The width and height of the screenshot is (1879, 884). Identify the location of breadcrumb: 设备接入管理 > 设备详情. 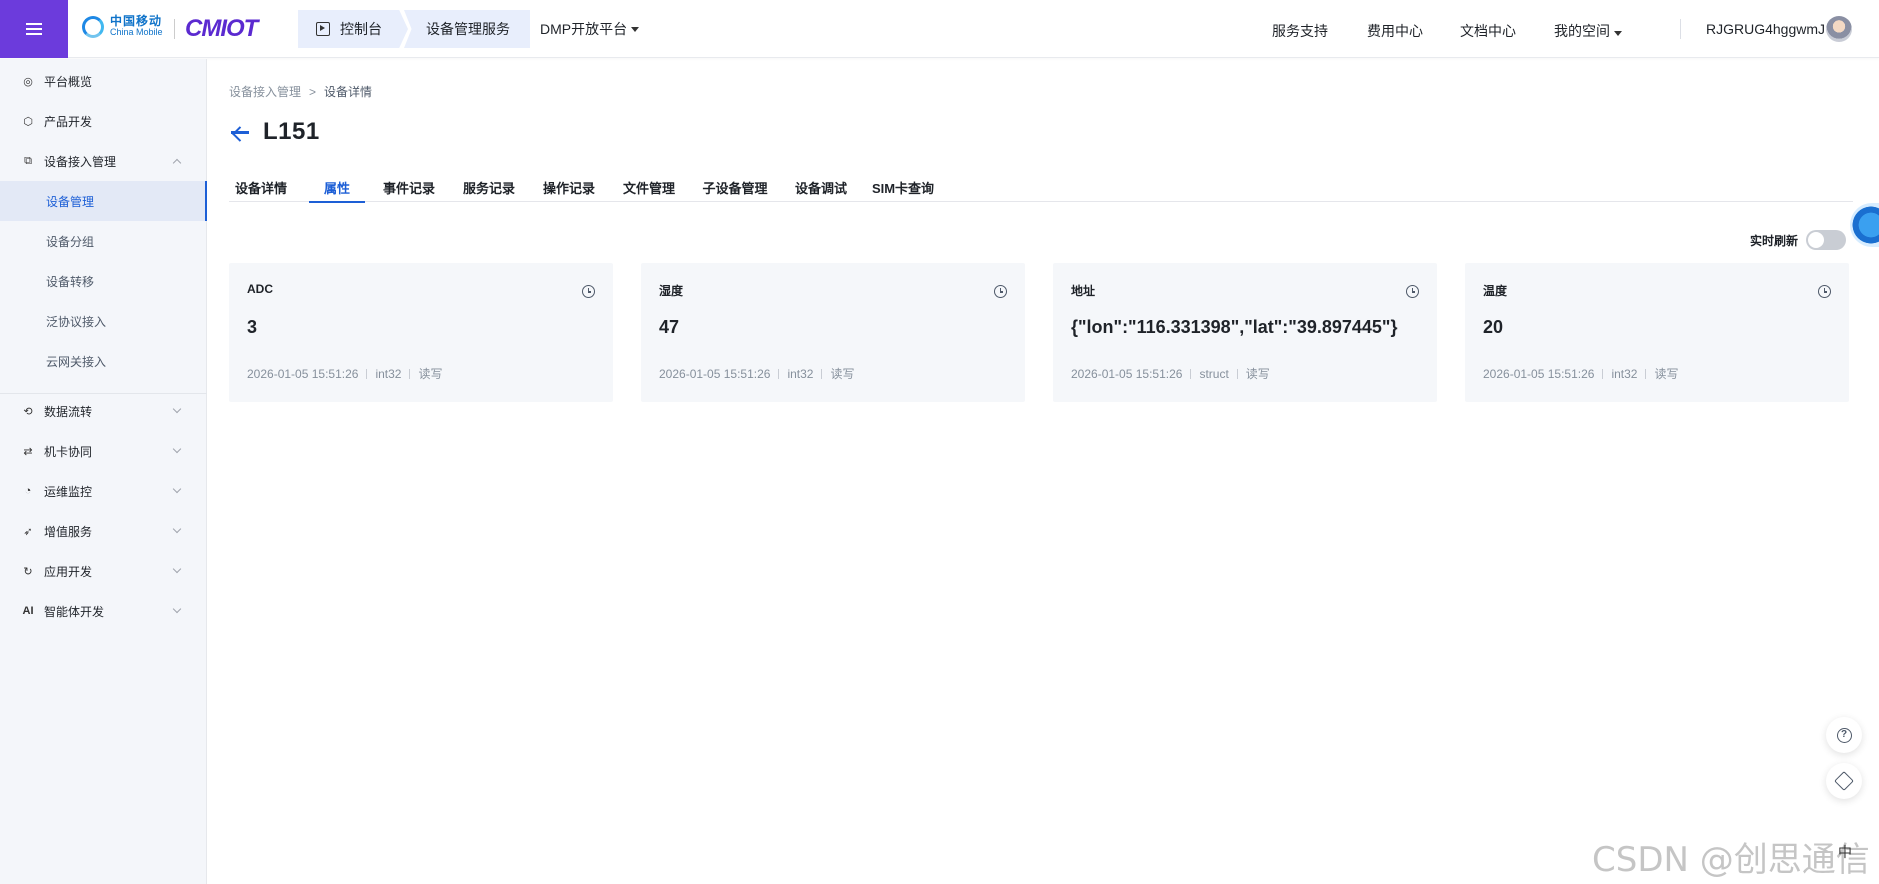
(300, 91).